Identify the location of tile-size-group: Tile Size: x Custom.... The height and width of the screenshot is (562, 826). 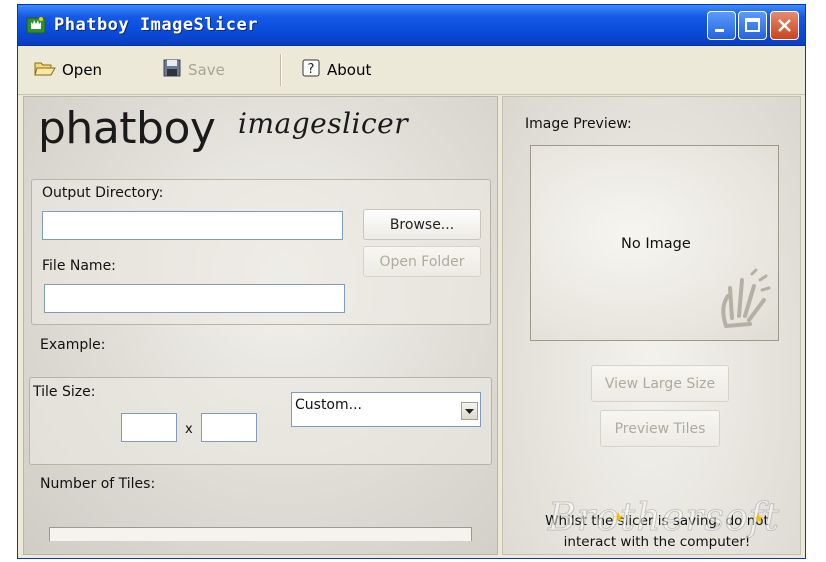
(260, 421).